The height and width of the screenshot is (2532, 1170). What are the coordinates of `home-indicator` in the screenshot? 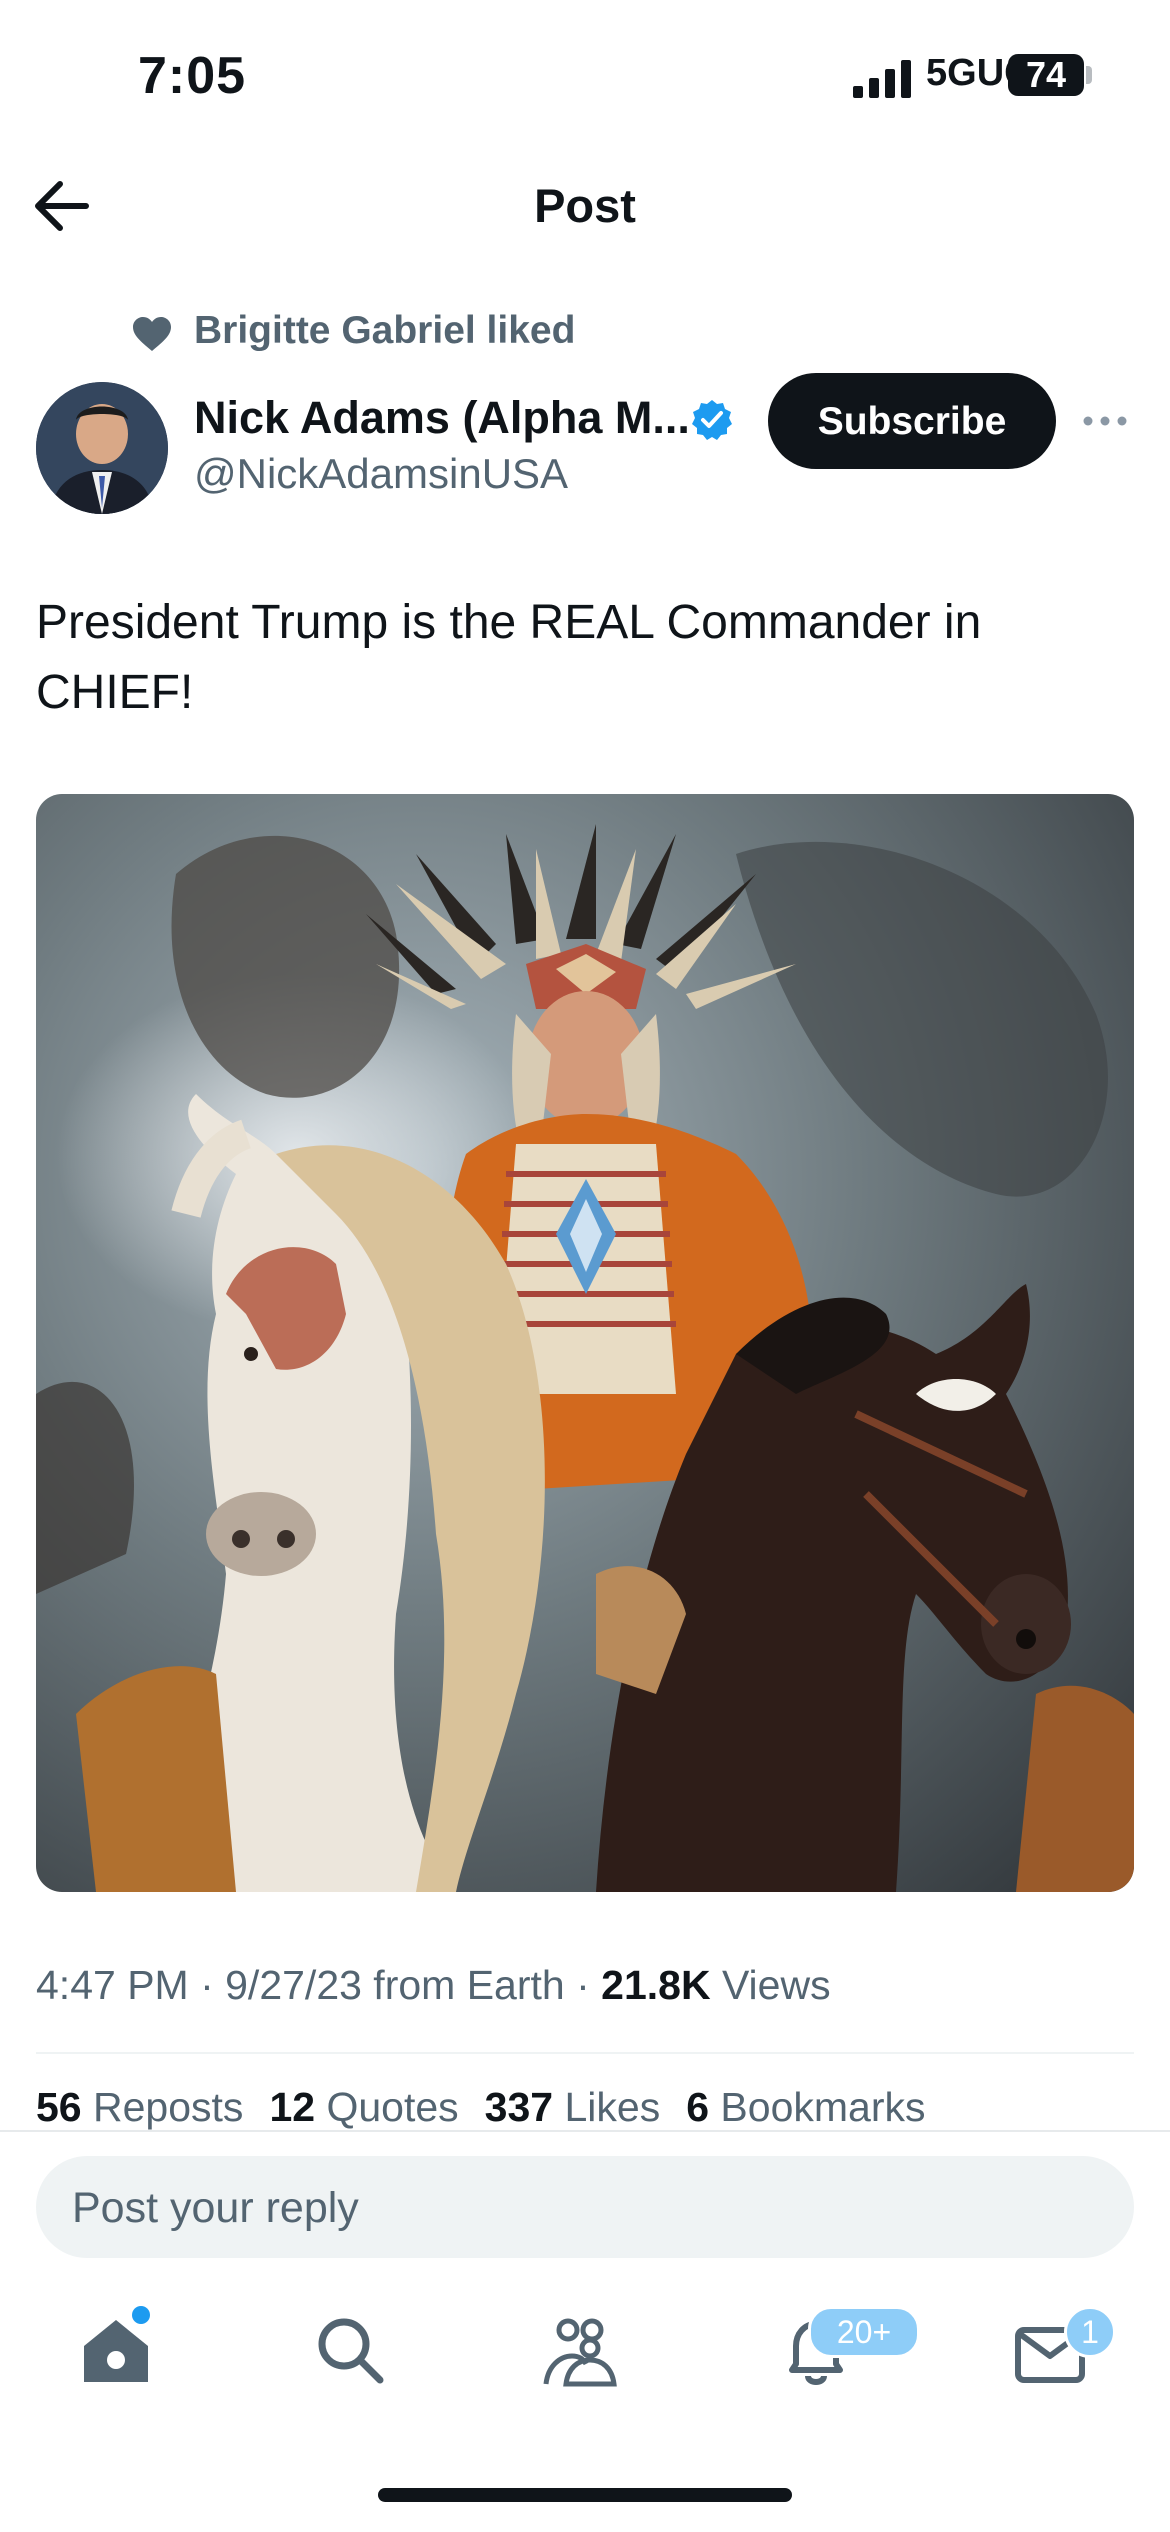 It's located at (585, 2495).